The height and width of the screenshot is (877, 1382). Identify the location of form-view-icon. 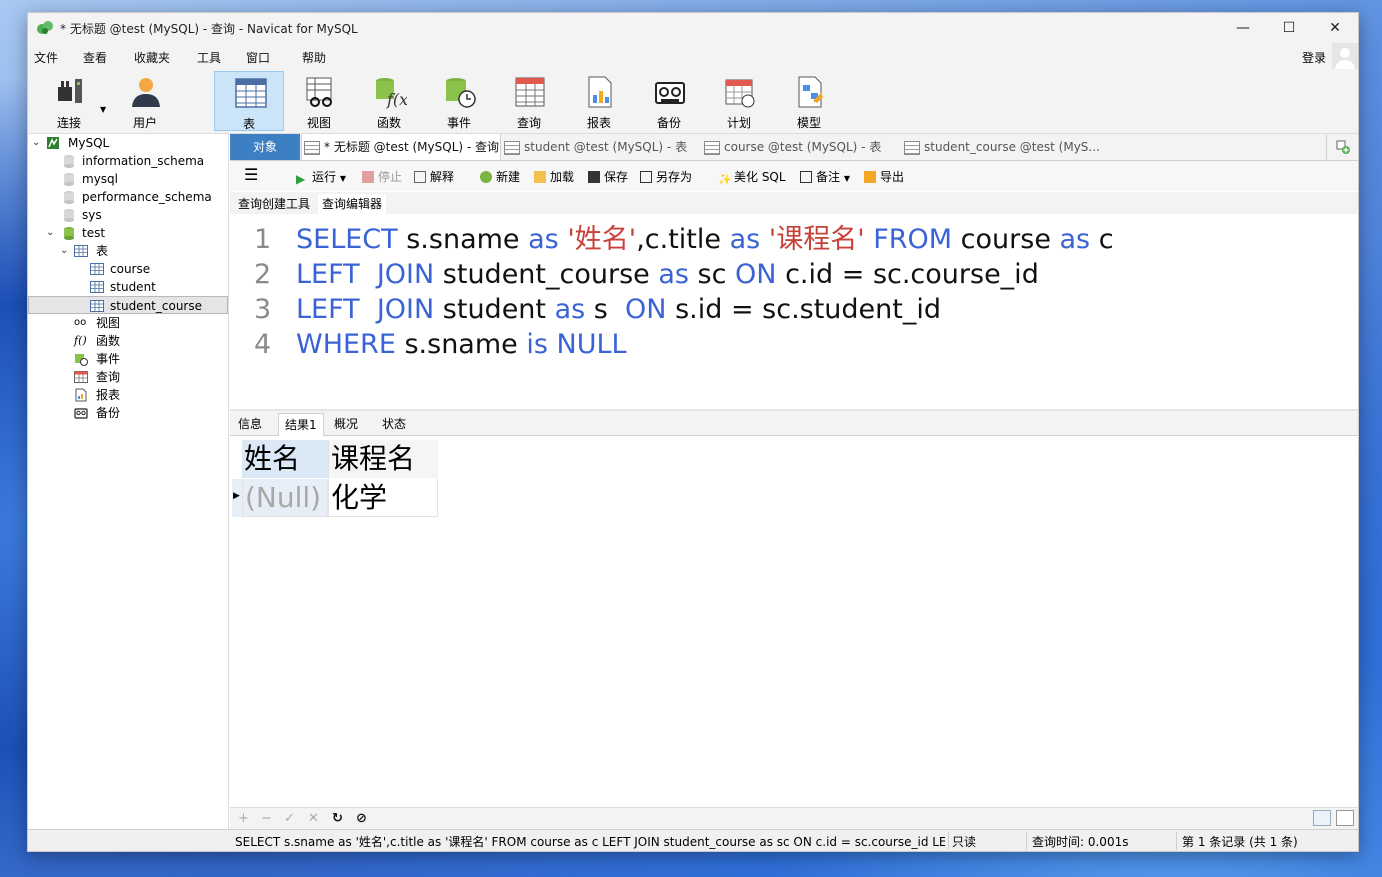
(1345, 818).